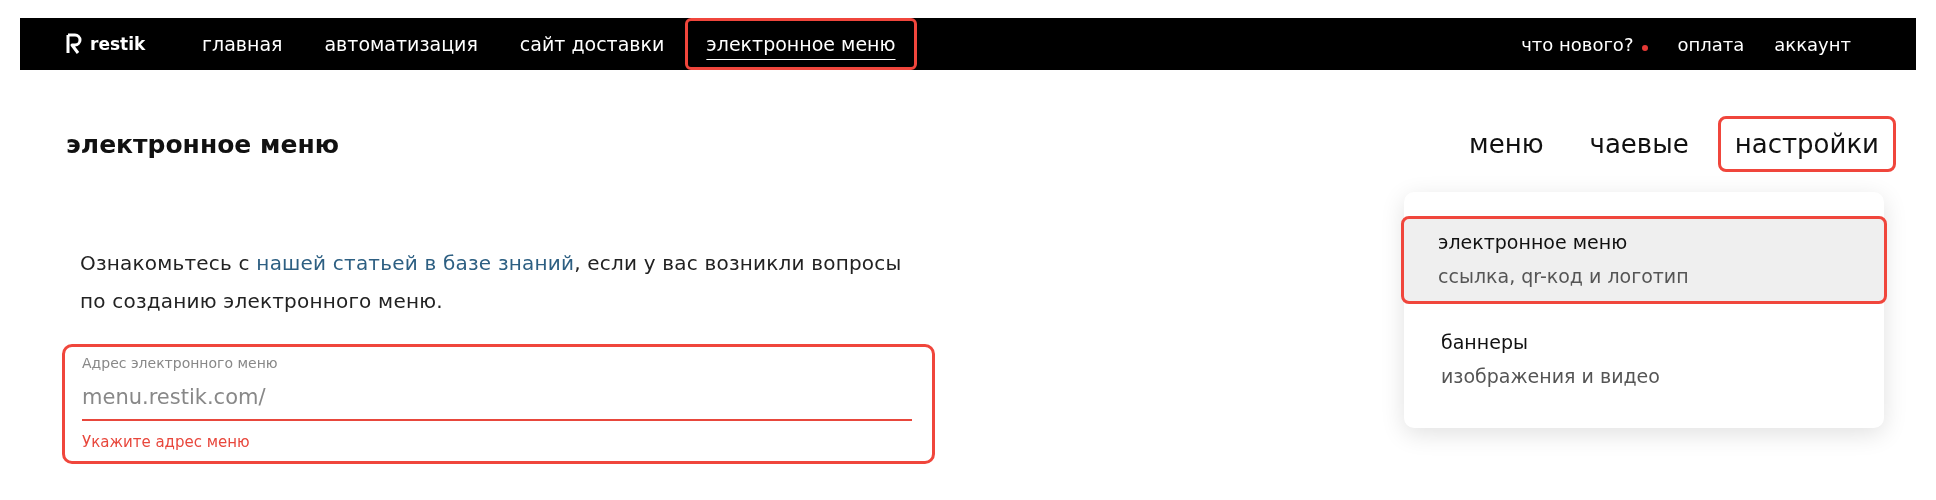 The image size is (1936, 500). Describe the element at coordinates (1564, 276) in the screenshot. I see `menu-item-subtitle: ссылка, qr-код и логотип` at that location.